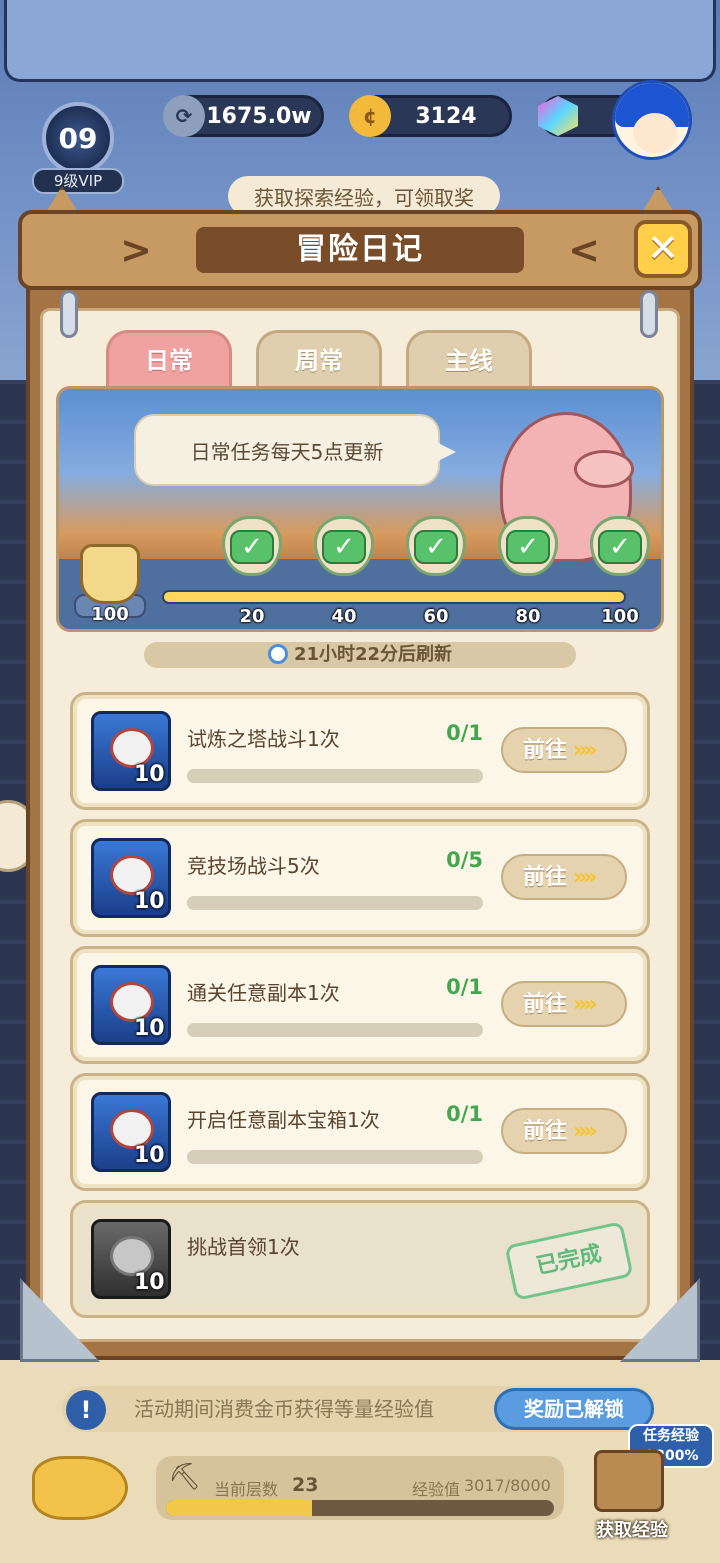 The height and width of the screenshot is (1563, 720). Describe the element at coordinates (136, 250) in the screenshot. I see `prev-page-arrow-icon: >` at that location.